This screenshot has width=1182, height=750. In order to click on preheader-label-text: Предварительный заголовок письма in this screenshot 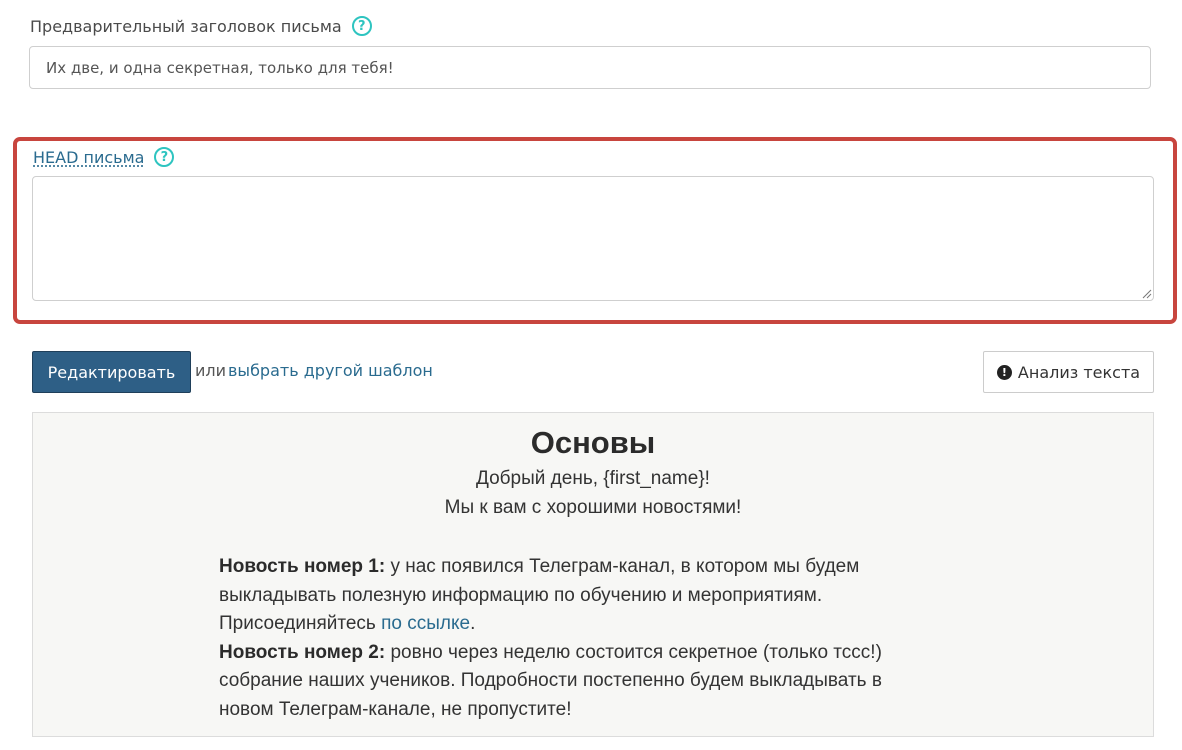, I will do `click(186, 26)`.